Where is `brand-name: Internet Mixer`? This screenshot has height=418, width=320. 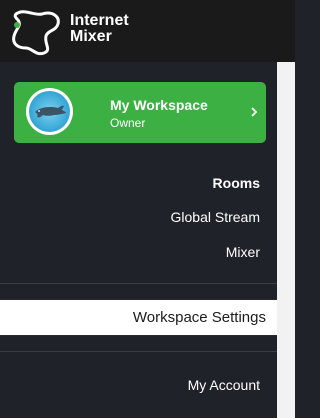
brand-name: Internet Mixer is located at coordinates (99, 29).